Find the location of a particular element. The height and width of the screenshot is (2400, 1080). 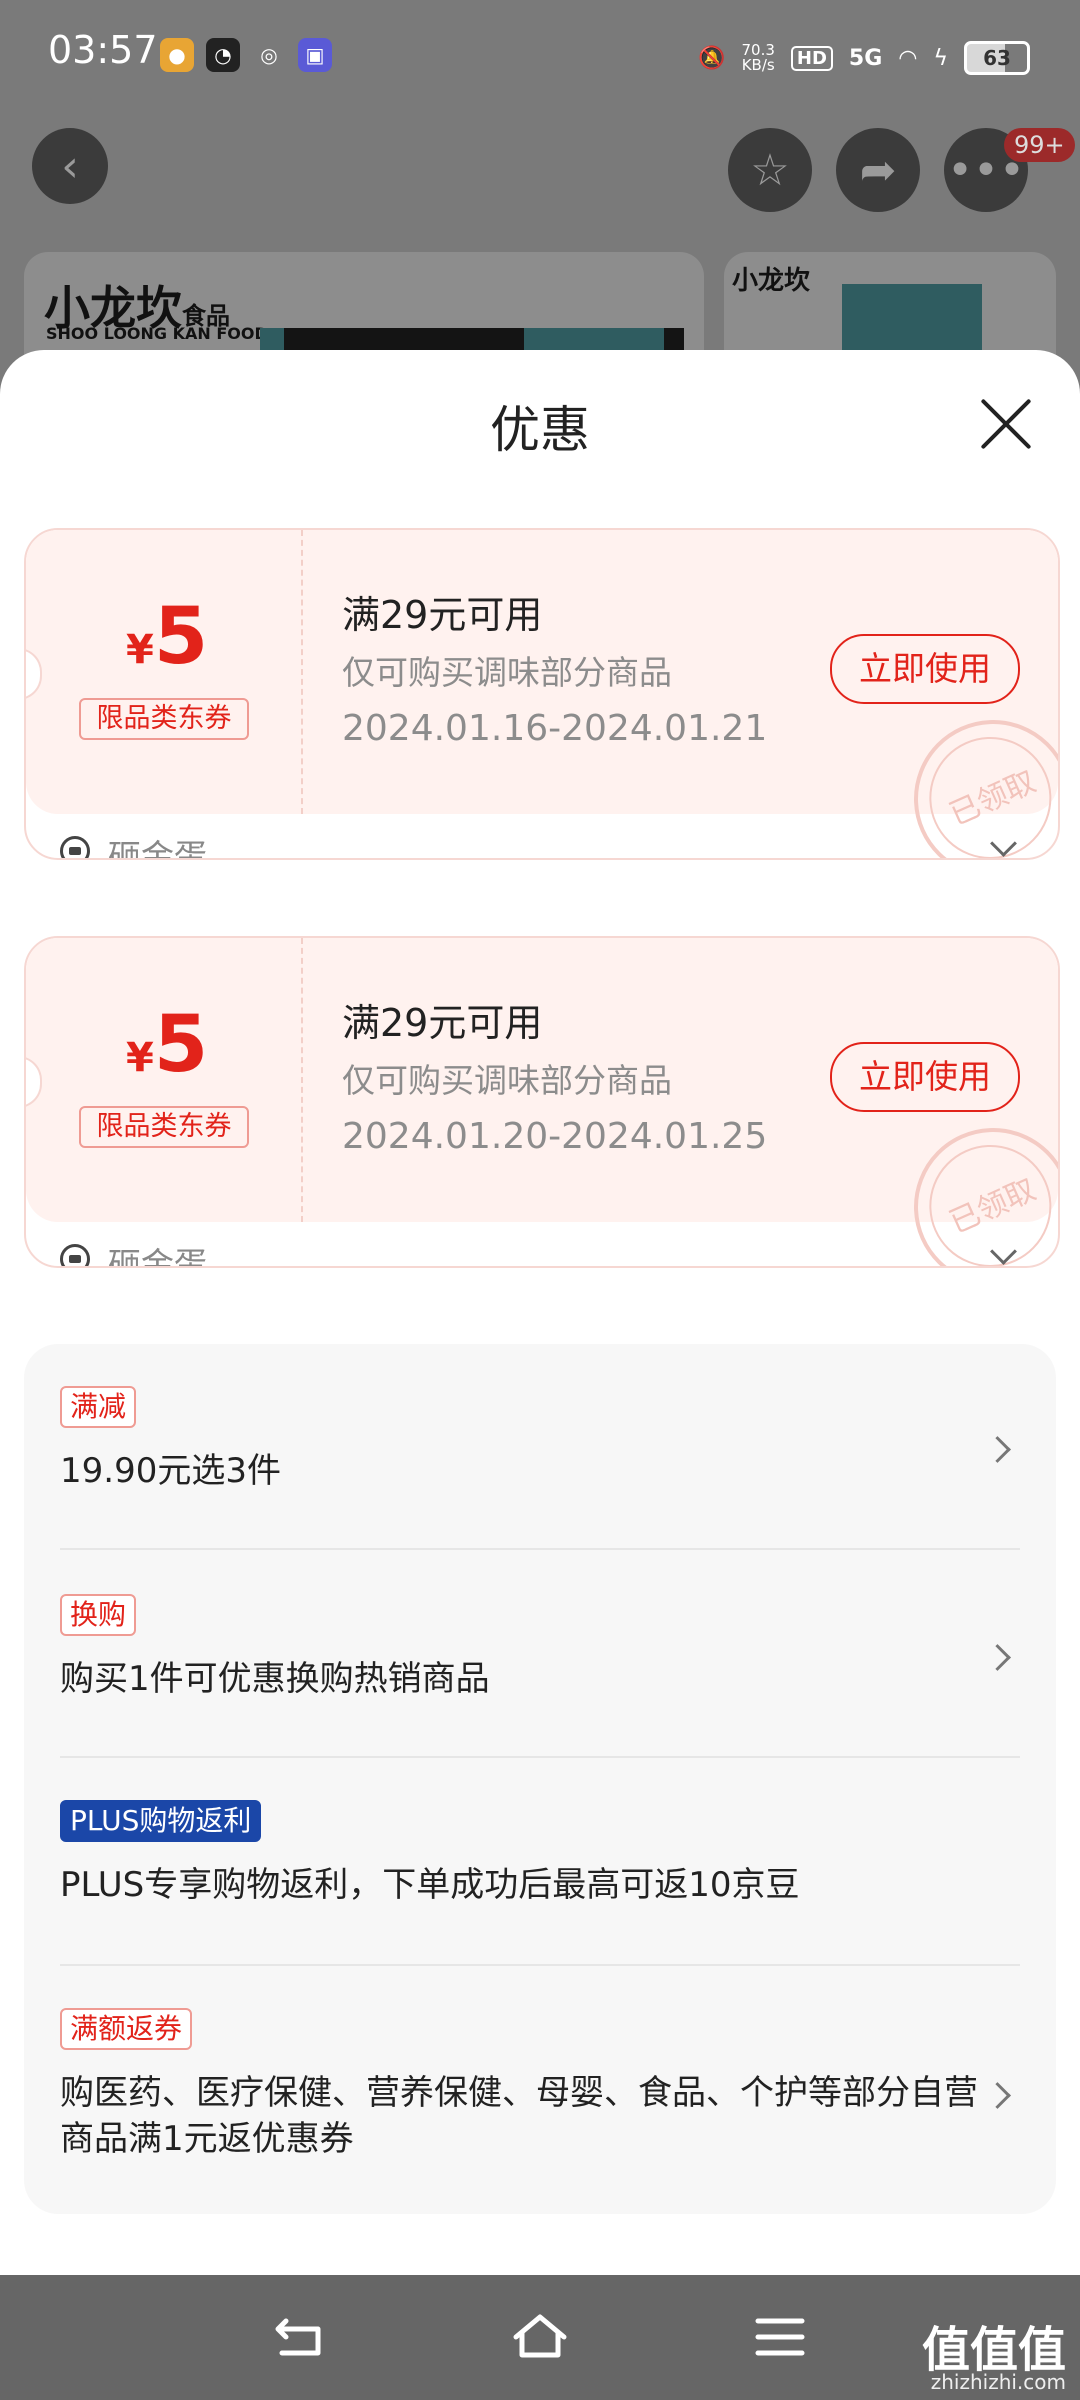

back-button: ‹ is located at coordinates (70, 166).